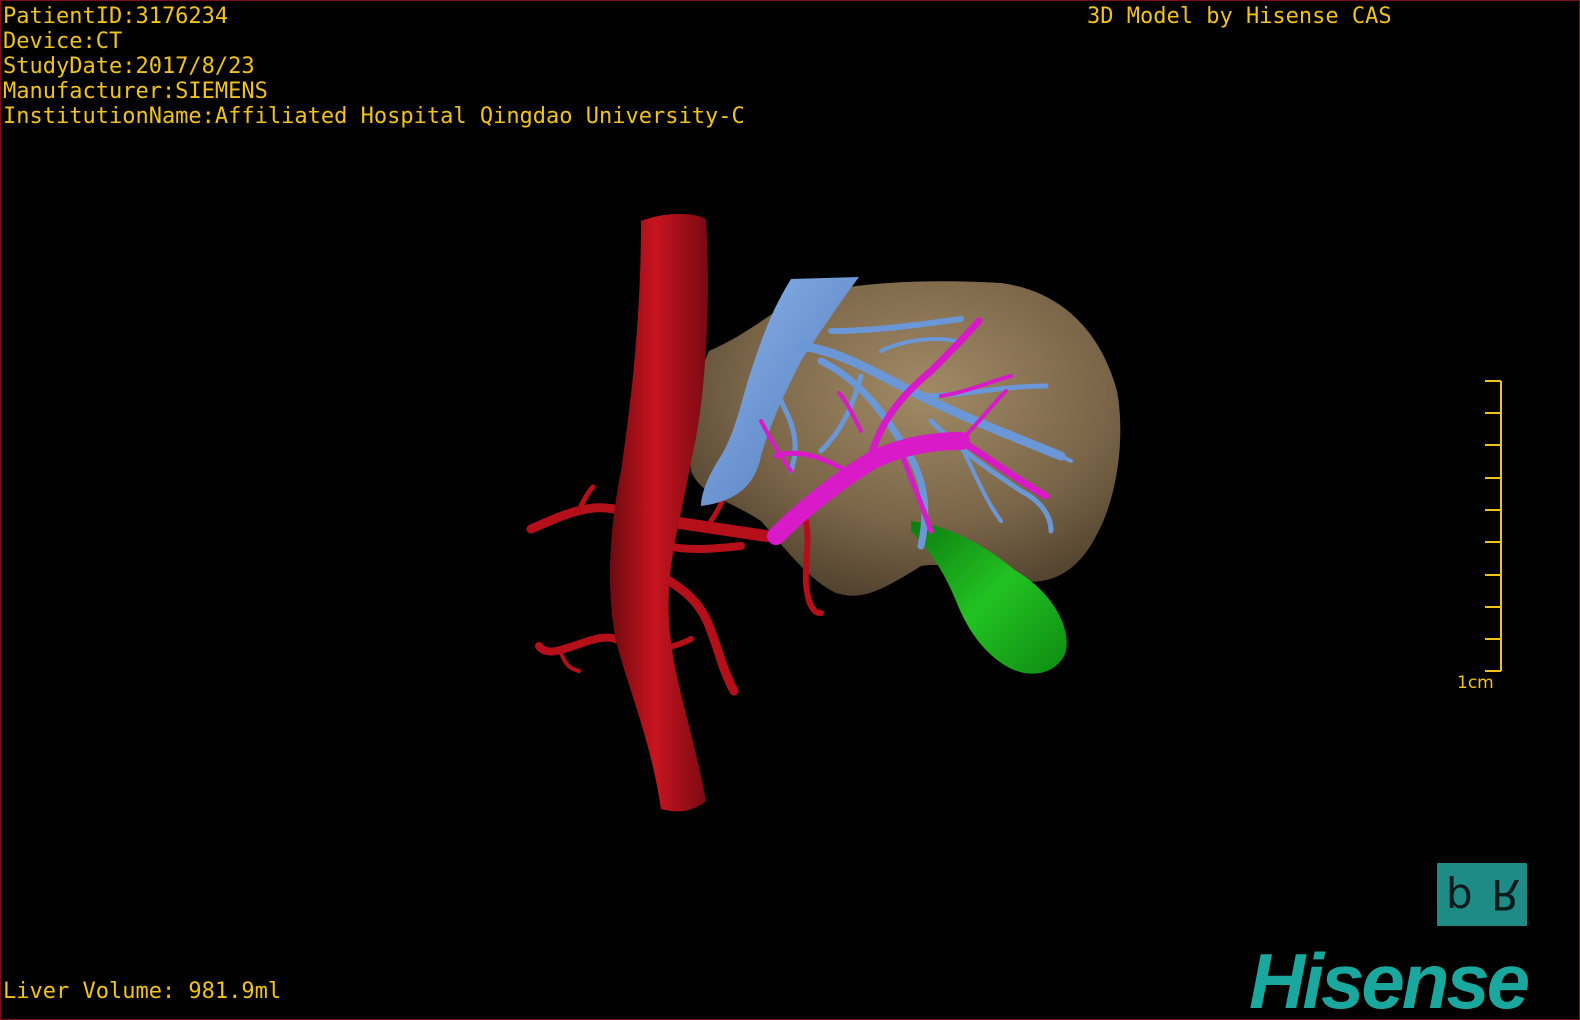 Image resolution: width=1580 pixels, height=1020 pixels. Describe the element at coordinates (1493, 526) in the screenshot. I see `scale-bar` at that location.